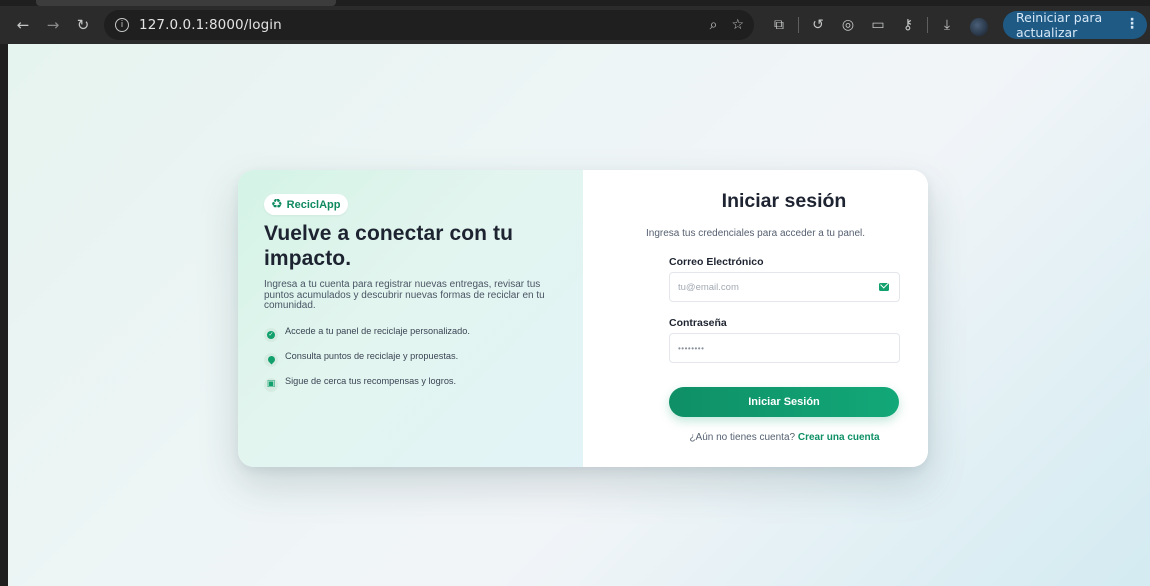 Image resolution: width=1150 pixels, height=586 pixels. I want to click on brand-badge: ♻ ReciclApp, so click(306, 204).